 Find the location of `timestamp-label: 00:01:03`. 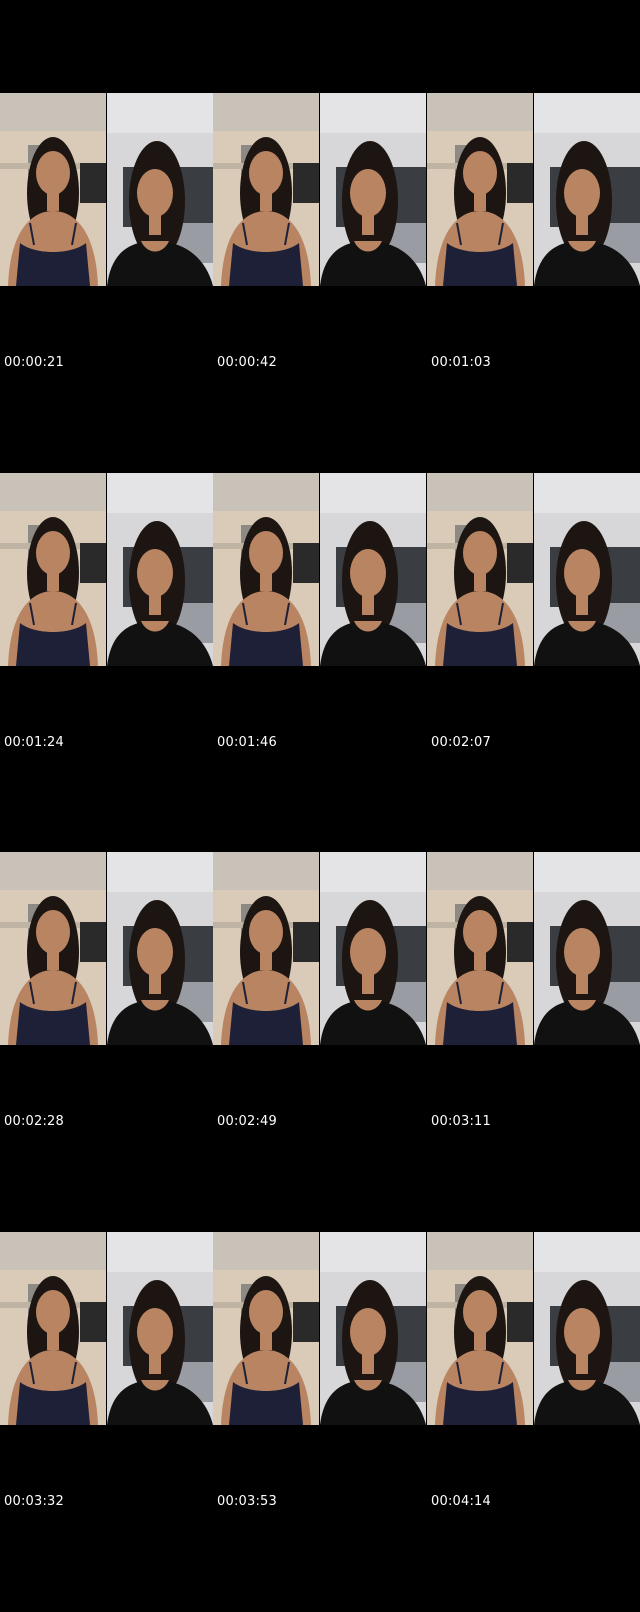

timestamp-label: 00:01:03 is located at coordinates (461, 362).